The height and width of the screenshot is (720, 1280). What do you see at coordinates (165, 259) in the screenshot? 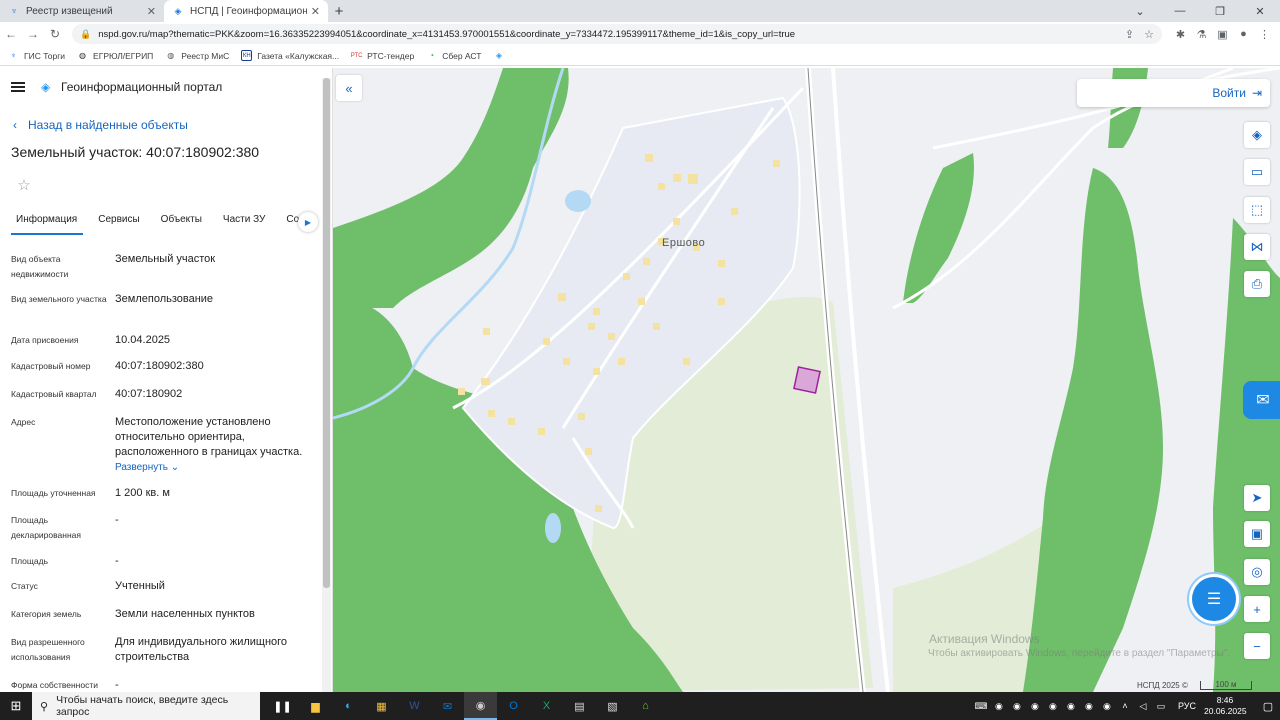
I see `attr-value: Земельный участок` at bounding box center [165, 259].